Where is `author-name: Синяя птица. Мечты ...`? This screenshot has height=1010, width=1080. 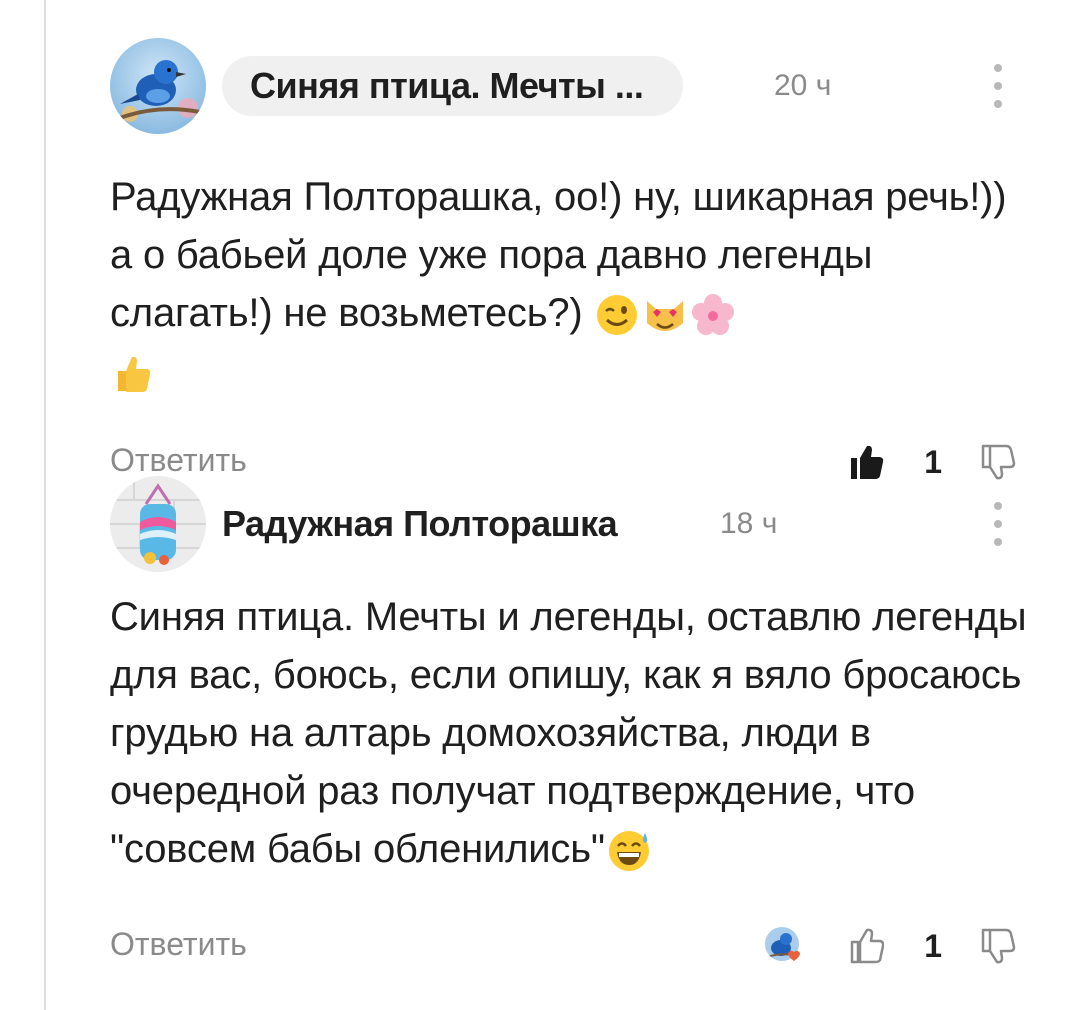 author-name: Синяя птица. Мечты ... is located at coordinates (453, 86).